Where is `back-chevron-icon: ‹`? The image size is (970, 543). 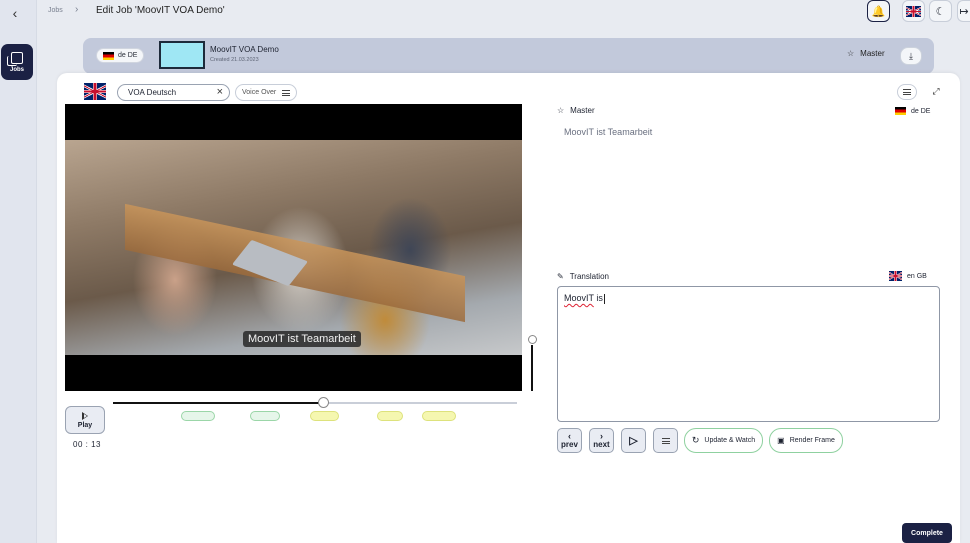
back-chevron-icon: ‹ is located at coordinates (15, 13).